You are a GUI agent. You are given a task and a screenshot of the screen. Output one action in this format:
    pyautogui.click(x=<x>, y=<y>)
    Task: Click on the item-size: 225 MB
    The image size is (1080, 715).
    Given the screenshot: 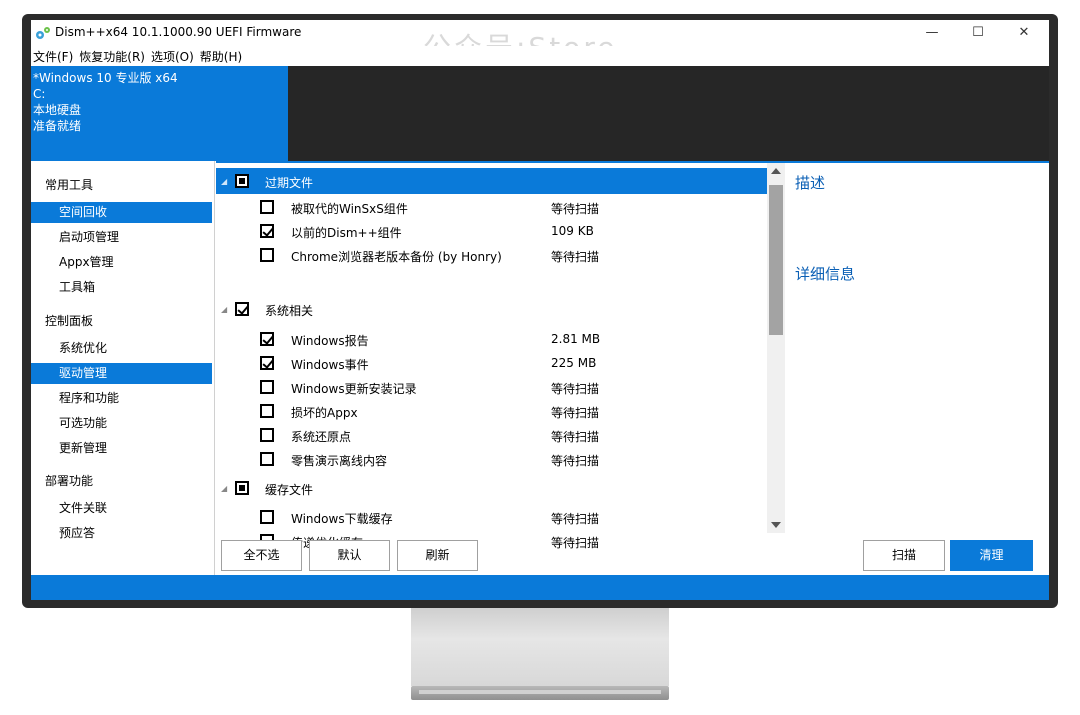 What is the action you would take?
    pyautogui.click(x=574, y=363)
    